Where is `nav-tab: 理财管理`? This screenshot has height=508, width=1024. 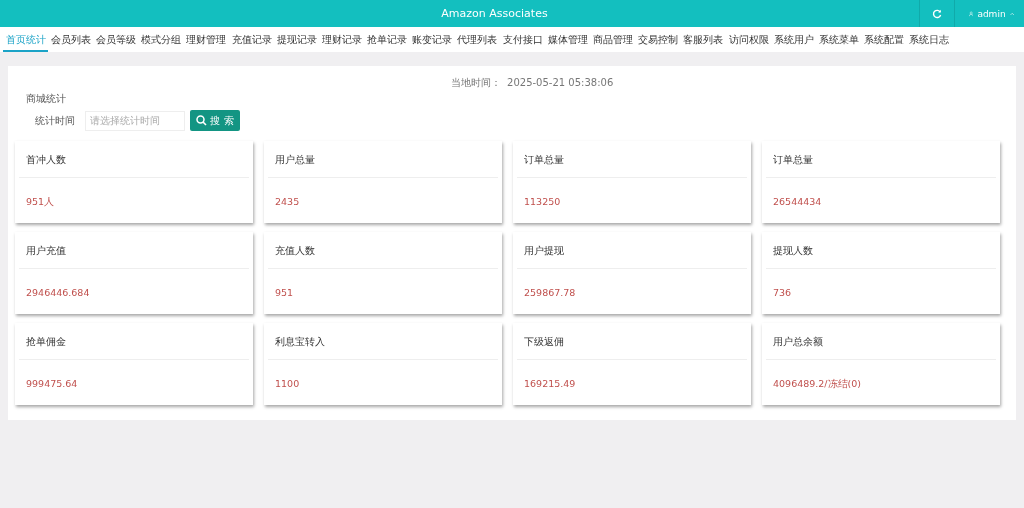 nav-tab: 理财管理 is located at coordinates (206, 39).